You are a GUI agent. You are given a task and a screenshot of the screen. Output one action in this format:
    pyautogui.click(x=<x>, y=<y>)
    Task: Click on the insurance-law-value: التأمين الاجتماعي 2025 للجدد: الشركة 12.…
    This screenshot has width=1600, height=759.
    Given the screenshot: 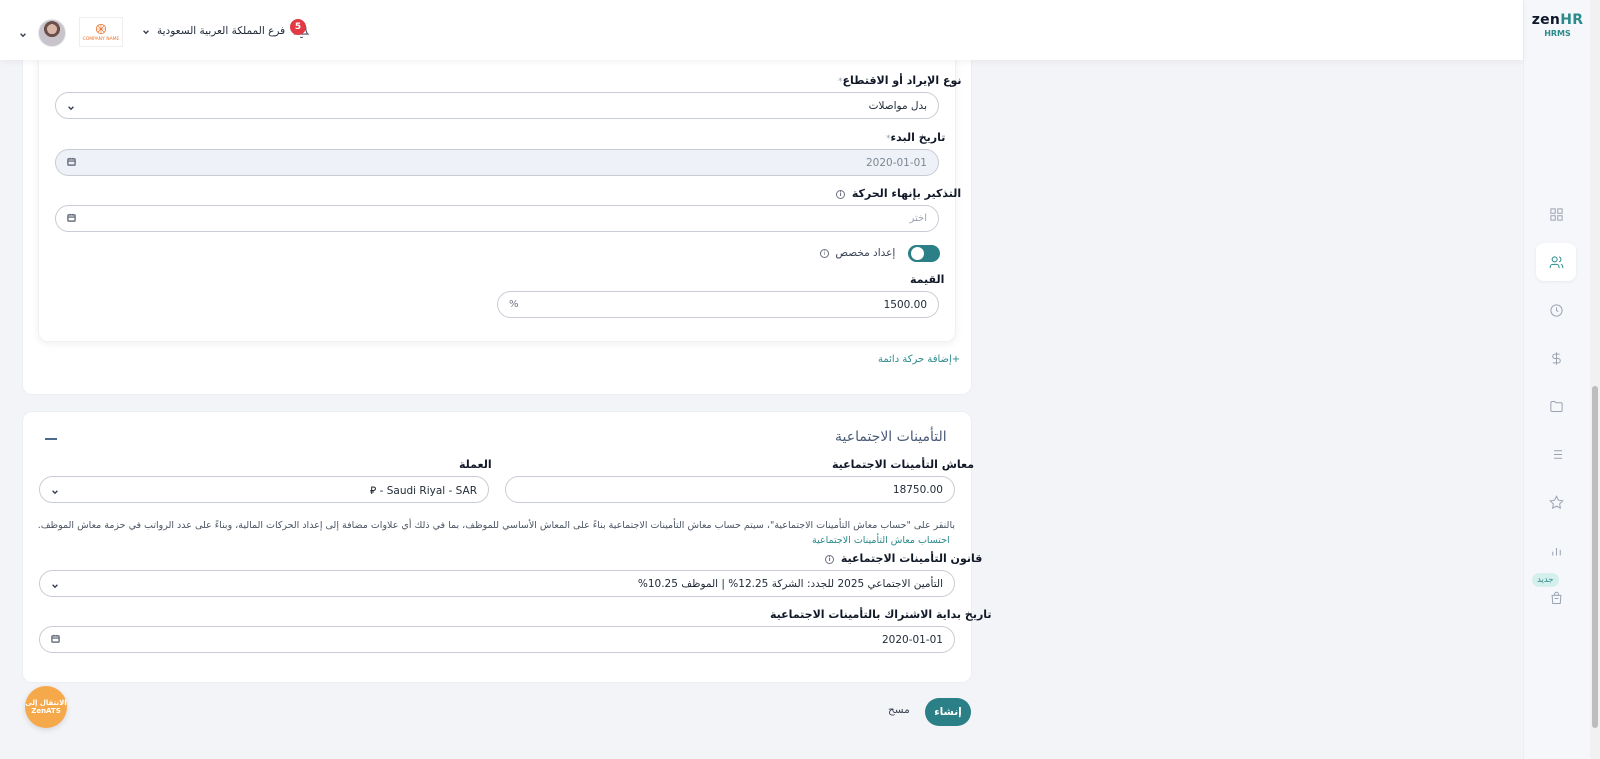 What is the action you would take?
    pyautogui.click(x=790, y=583)
    